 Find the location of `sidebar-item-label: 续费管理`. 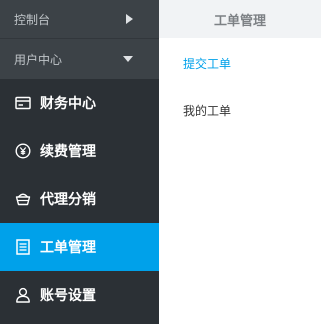

sidebar-item-label: 续费管理 is located at coordinates (68, 152).